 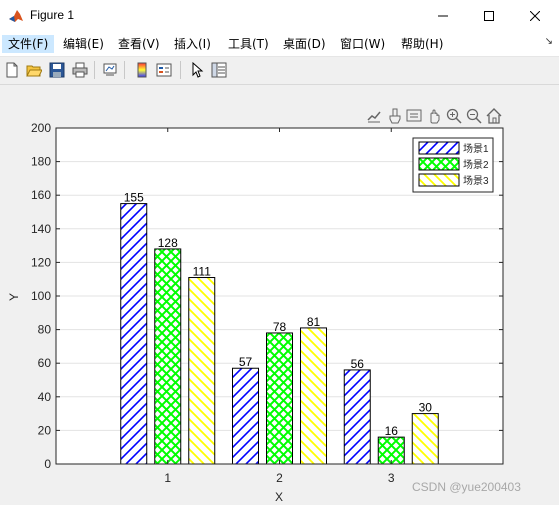 What do you see at coordinates (476, 148) in the screenshot?
I see `legend-label: 场景1` at bounding box center [476, 148].